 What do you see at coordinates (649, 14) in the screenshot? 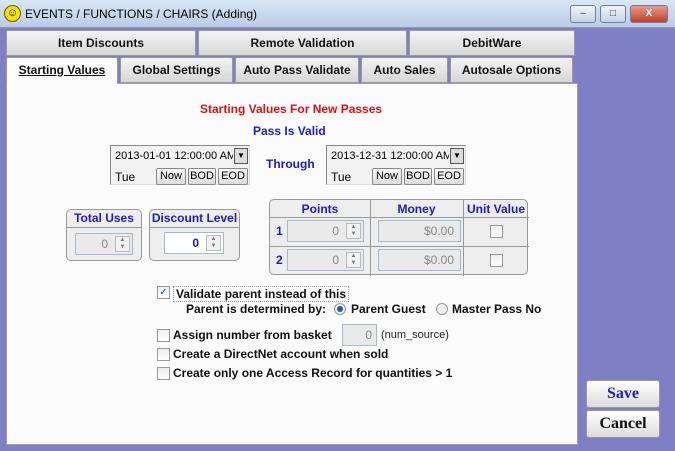
I see `close-button: X` at bounding box center [649, 14].